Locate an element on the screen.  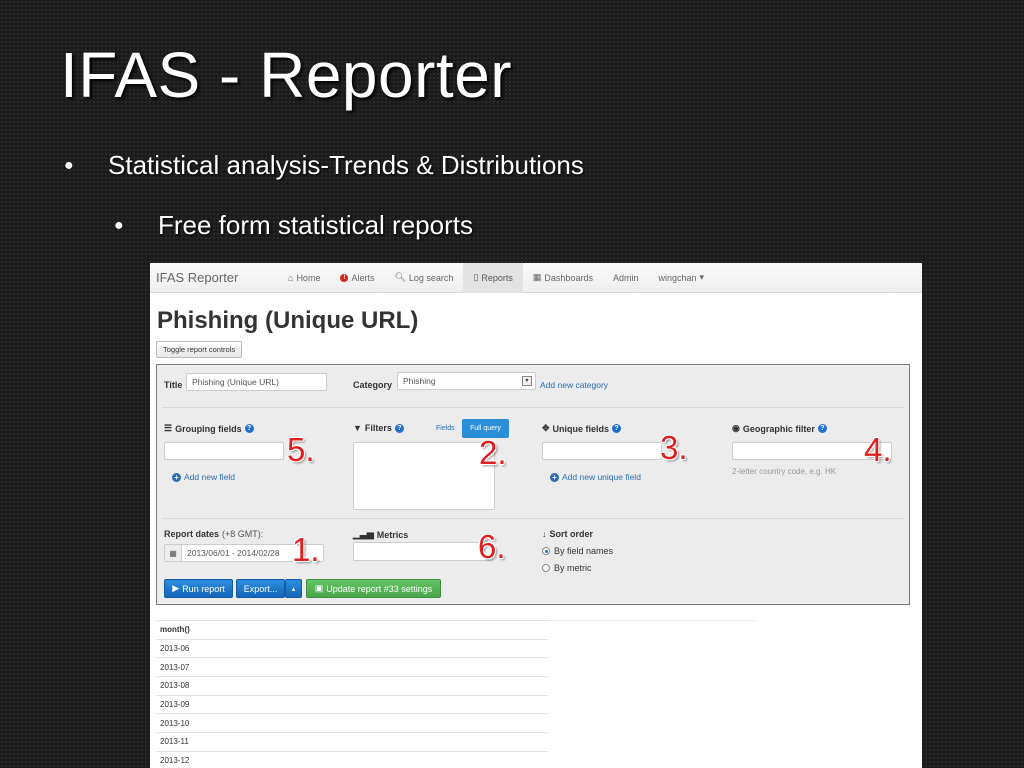
nav-label: Log search is located at coordinates (431, 277).